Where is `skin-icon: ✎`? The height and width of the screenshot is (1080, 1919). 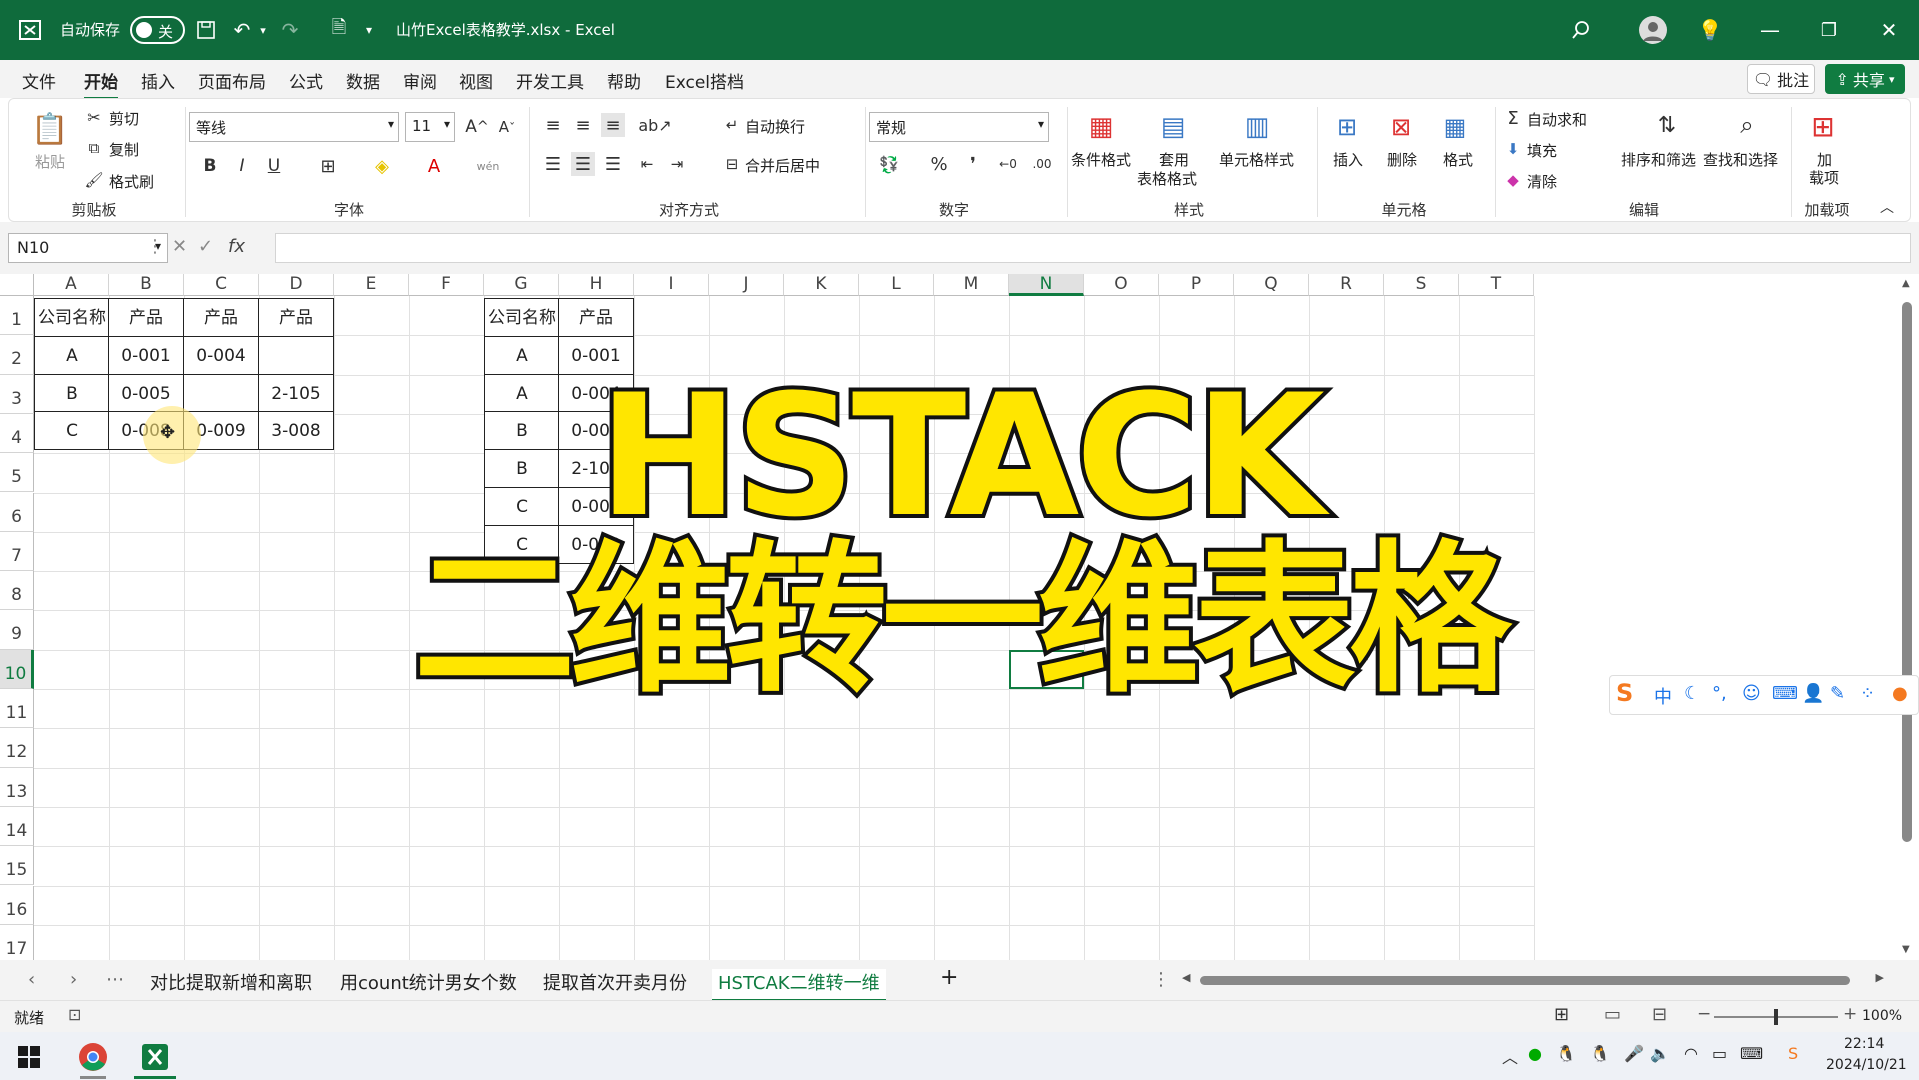
skin-icon: ✎ is located at coordinates (1837, 693).